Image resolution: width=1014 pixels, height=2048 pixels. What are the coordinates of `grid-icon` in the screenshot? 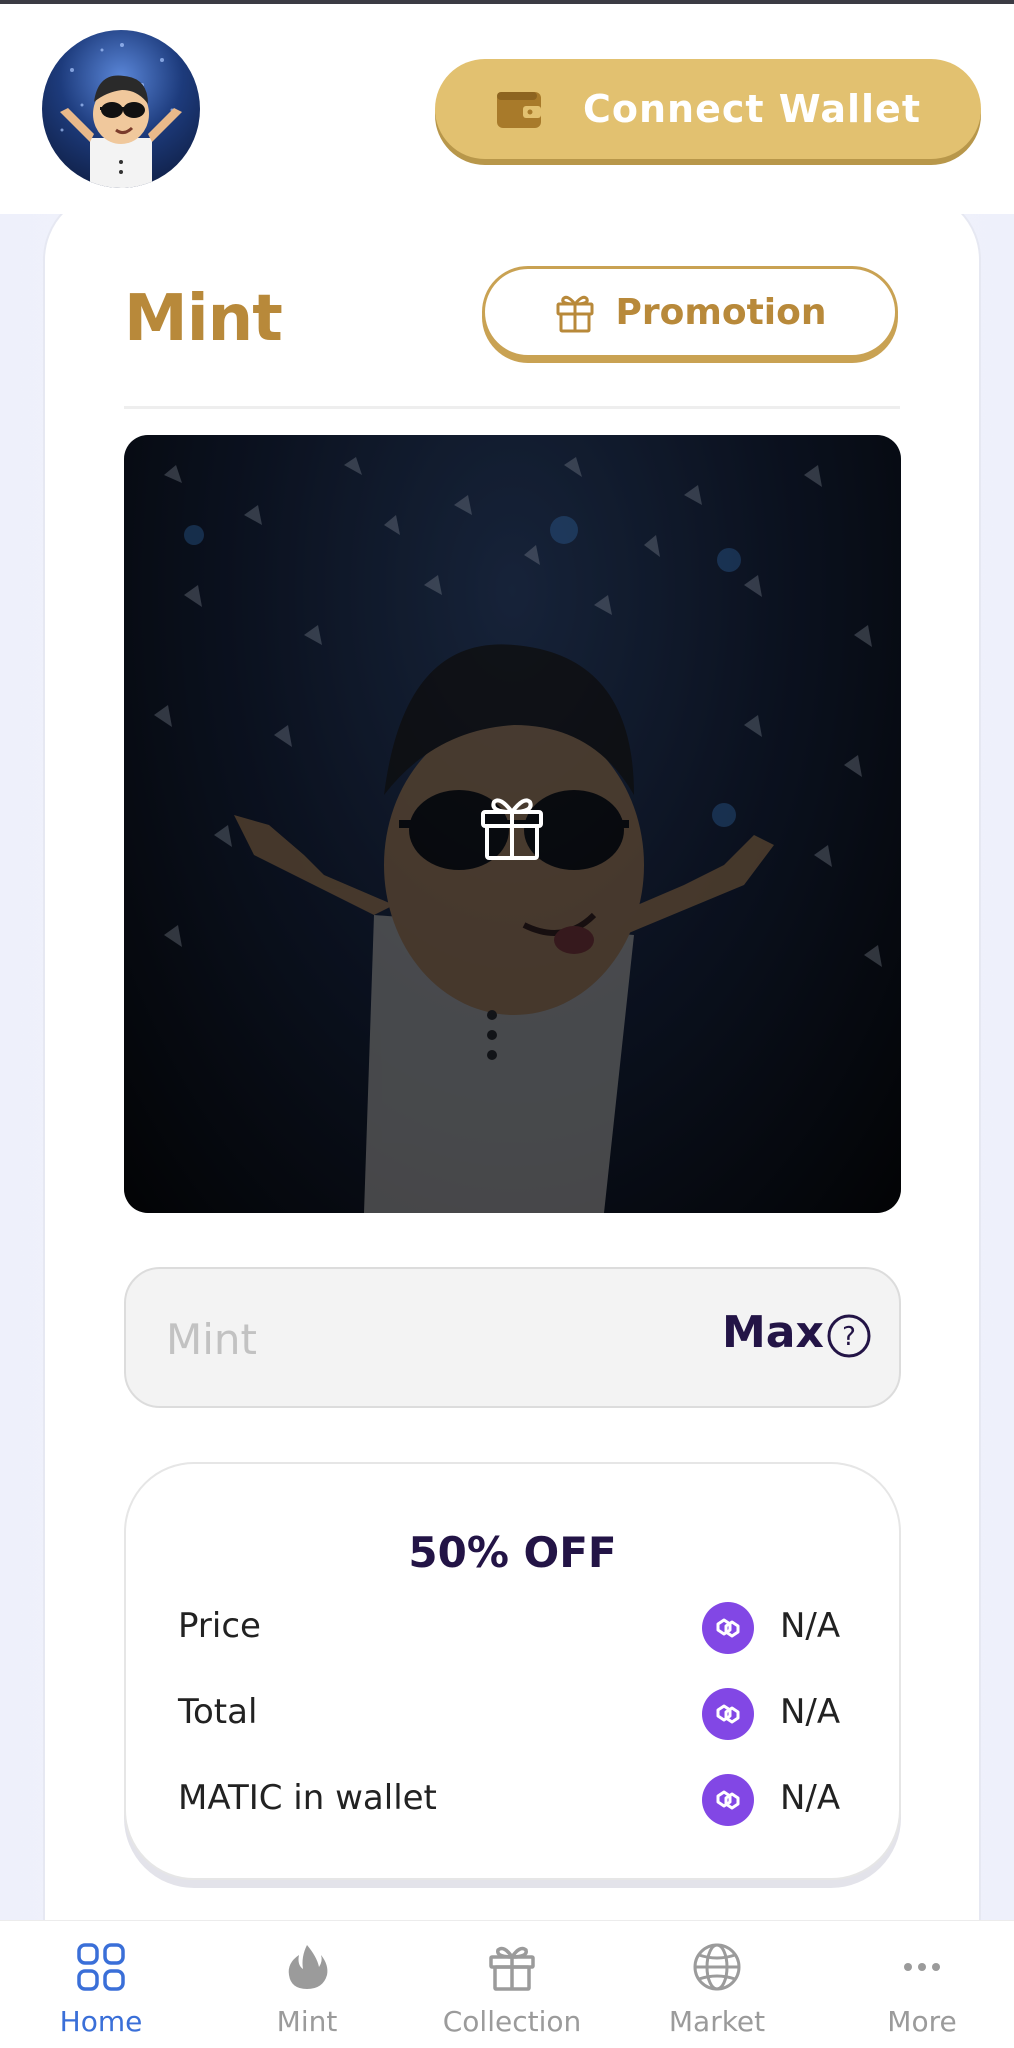 It's located at (101, 1967).